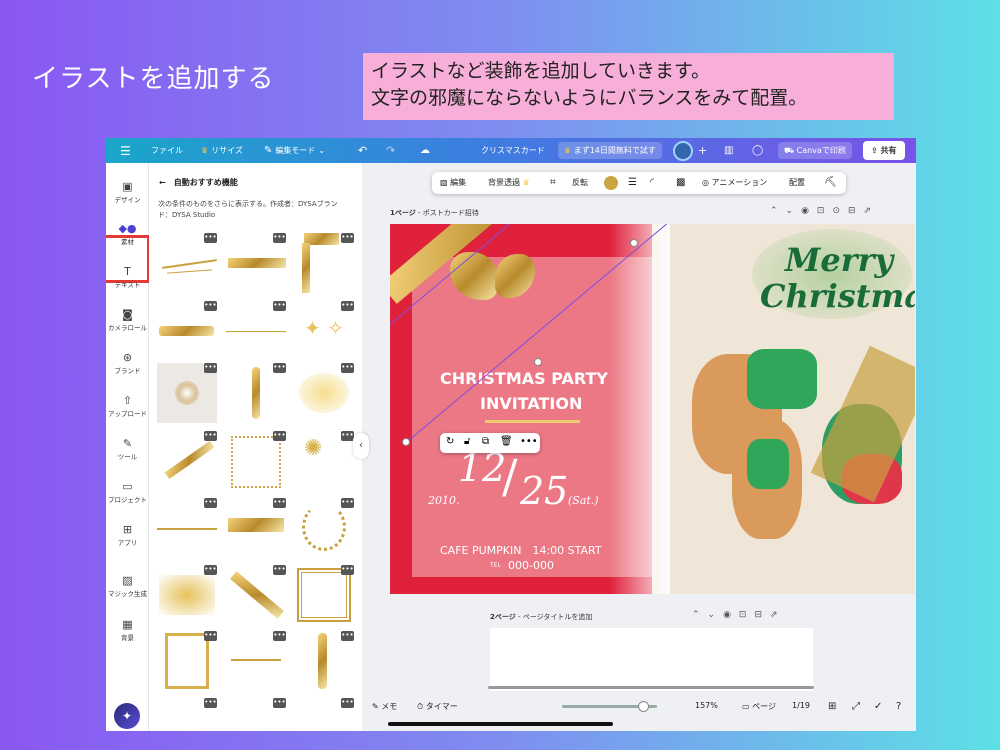  I want to click on cloud-sync-icon: ☁, so click(425, 150).